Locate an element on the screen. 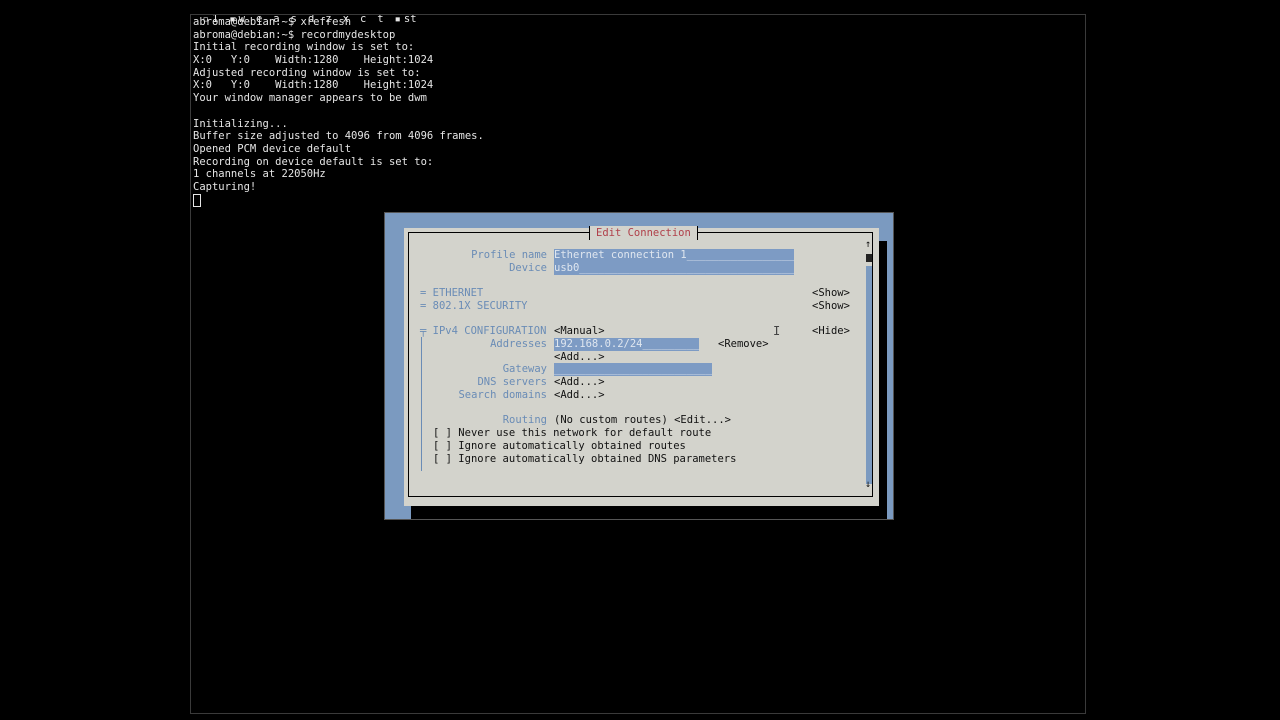 The image size is (1280, 720). terminal-line: Opened PCM device default is located at coordinates (338, 149).